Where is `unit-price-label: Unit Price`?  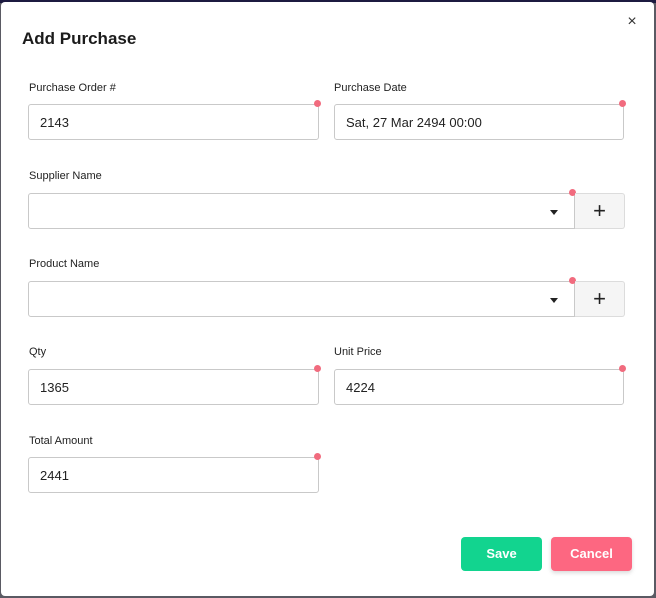 unit-price-label: Unit Price is located at coordinates (358, 352).